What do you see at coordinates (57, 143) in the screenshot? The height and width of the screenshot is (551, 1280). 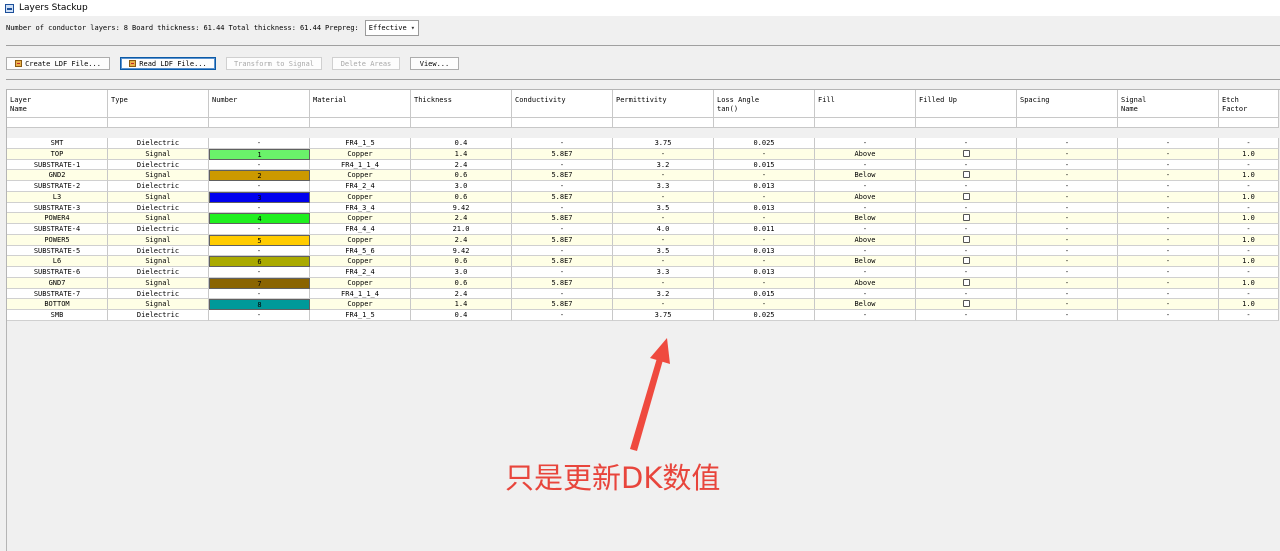 I see `cell-name: SMT` at bounding box center [57, 143].